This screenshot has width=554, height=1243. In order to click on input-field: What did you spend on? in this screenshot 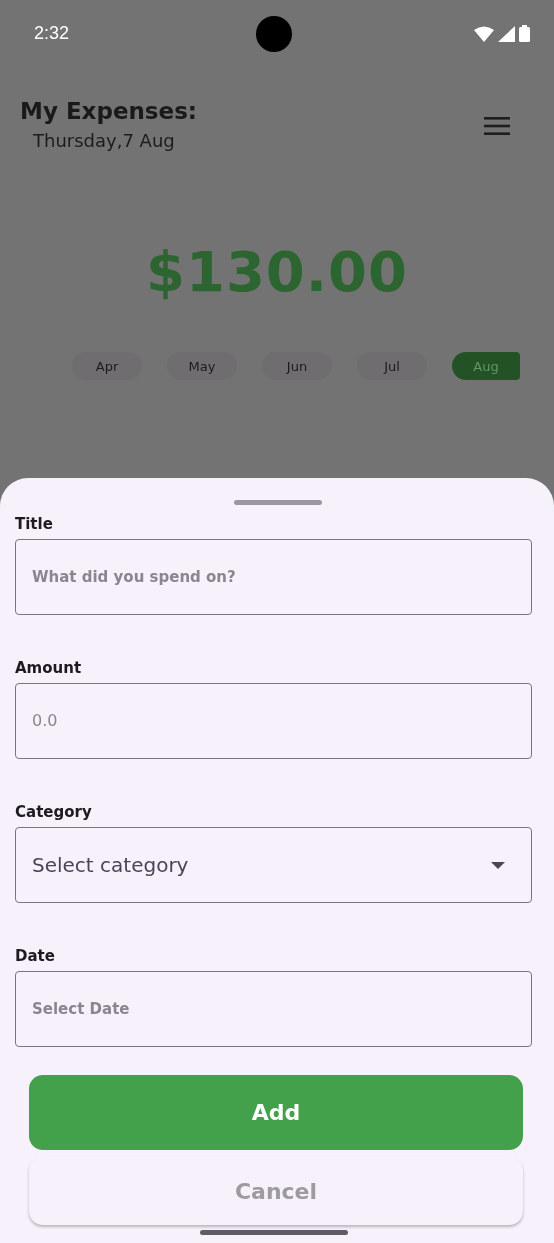, I will do `click(273, 577)`.